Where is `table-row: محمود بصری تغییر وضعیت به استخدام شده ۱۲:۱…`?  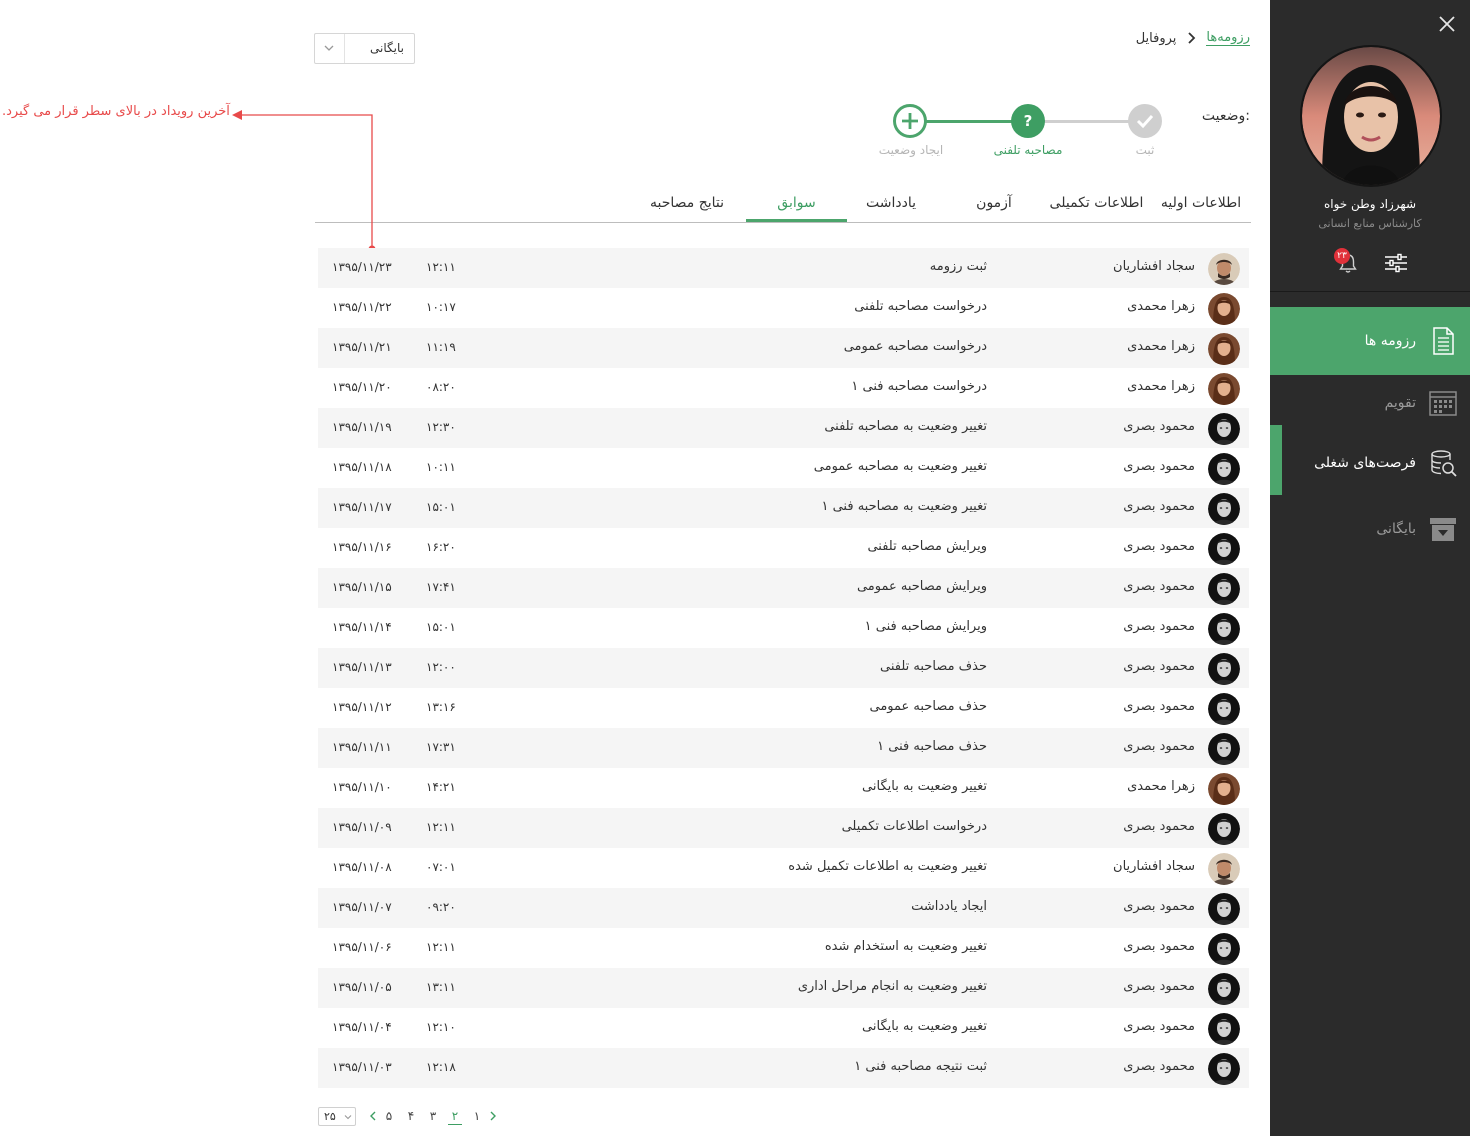 table-row: محمود بصری تغییر وضعیت به استخدام شده ۱۲:۱… is located at coordinates (783, 948).